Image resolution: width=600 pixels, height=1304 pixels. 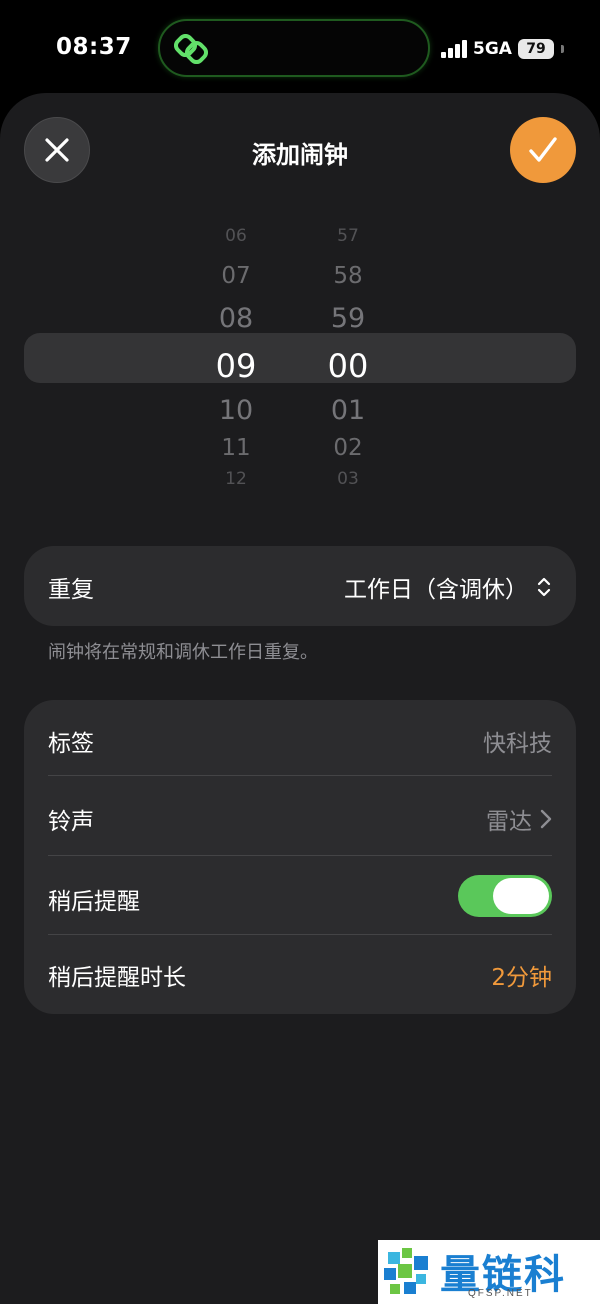 What do you see at coordinates (236, 236) in the screenshot?
I see `hour-option: 06` at bounding box center [236, 236].